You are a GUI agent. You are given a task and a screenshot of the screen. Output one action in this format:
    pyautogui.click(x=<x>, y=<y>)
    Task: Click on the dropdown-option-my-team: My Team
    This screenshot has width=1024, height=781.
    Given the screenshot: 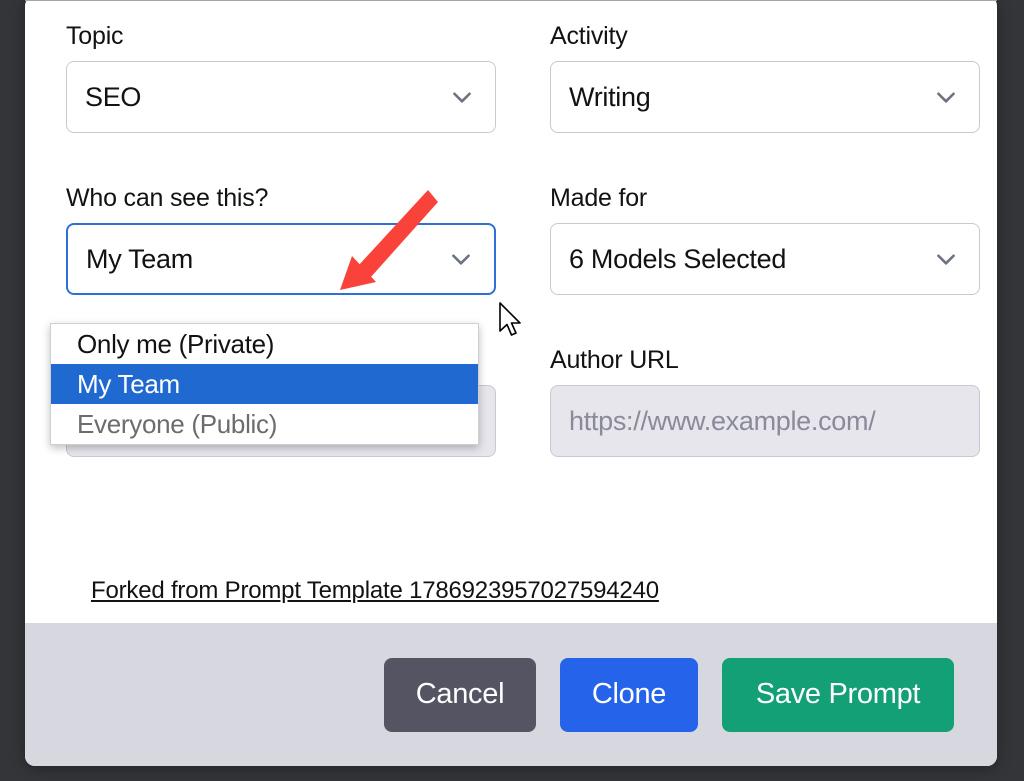 What is the action you would take?
    pyautogui.click(x=264, y=384)
    